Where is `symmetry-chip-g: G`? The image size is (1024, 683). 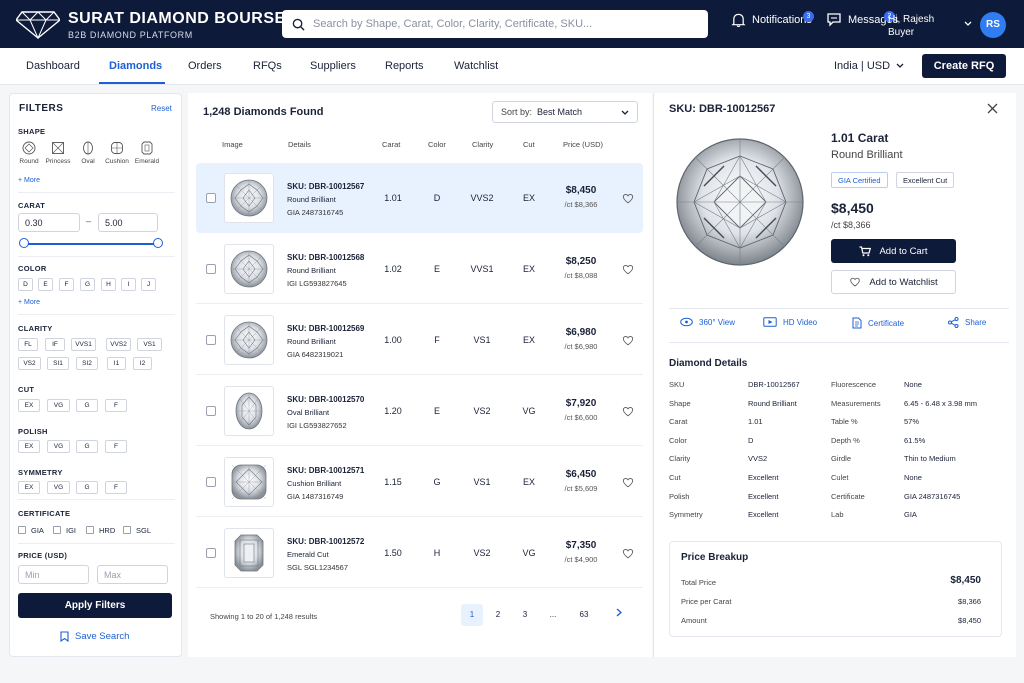 symmetry-chip-g: G is located at coordinates (87, 487).